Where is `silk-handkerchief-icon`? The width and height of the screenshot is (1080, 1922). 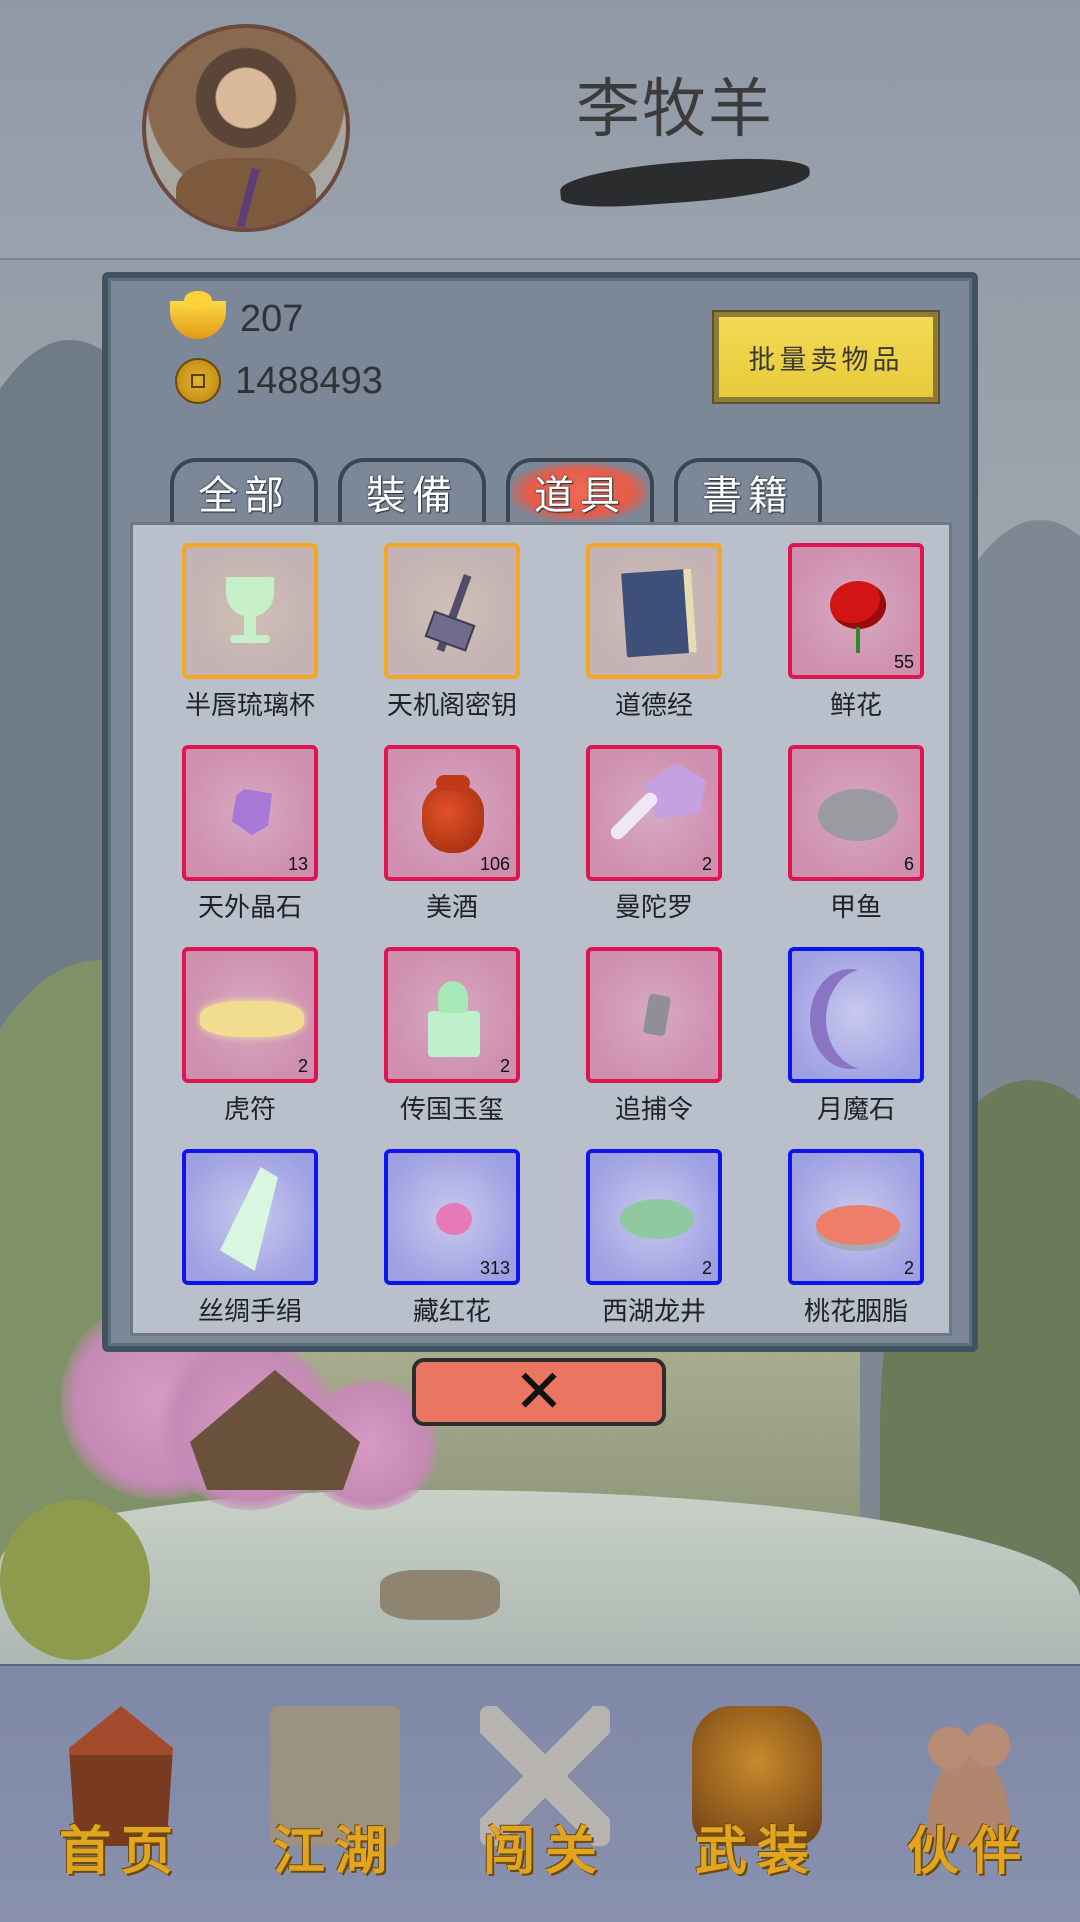
silk-handkerchief-icon is located at coordinates (249, 1219).